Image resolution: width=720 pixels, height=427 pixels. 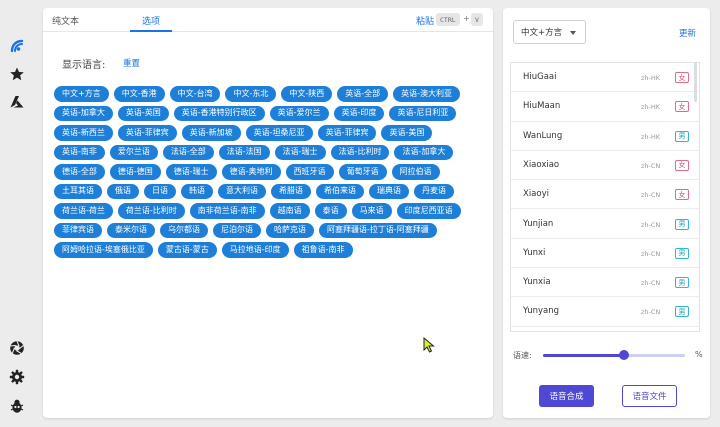 What do you see at coordinates (687, 33) in the screenshot?
I see `update-button: 更新` at bounding box center [687, 33].